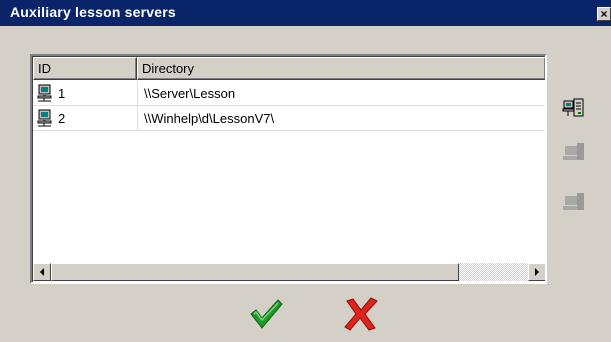 The image size is (611, 342). I want to click on scroll-right-button, so click(536, 272).